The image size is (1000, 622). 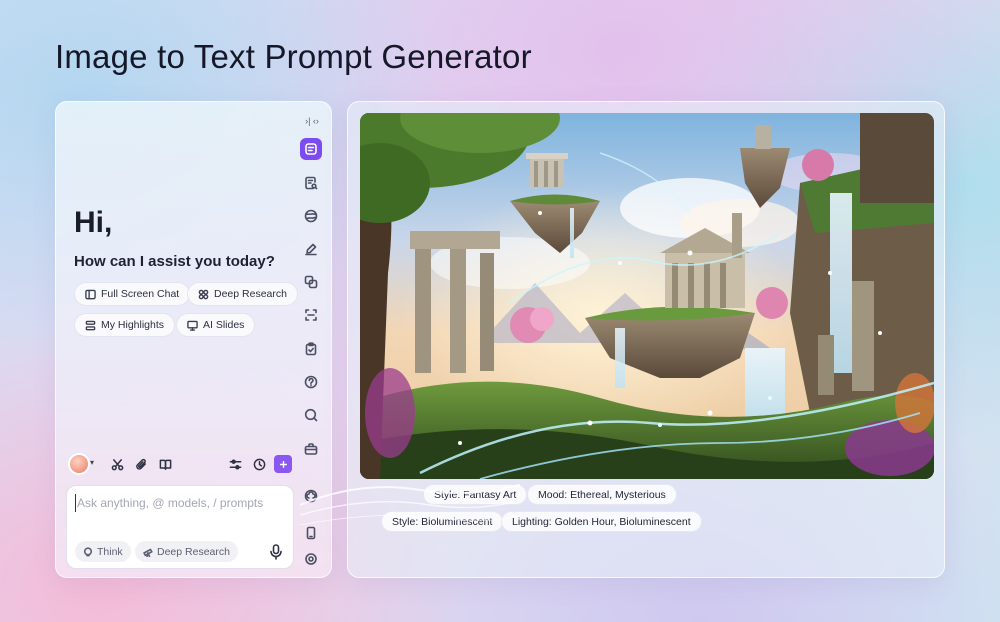 What do you see at coordinates (475, 494) in the screenshot?
I see `result-tag: Style: Fantasy Art` at bounding box center [475, 494].